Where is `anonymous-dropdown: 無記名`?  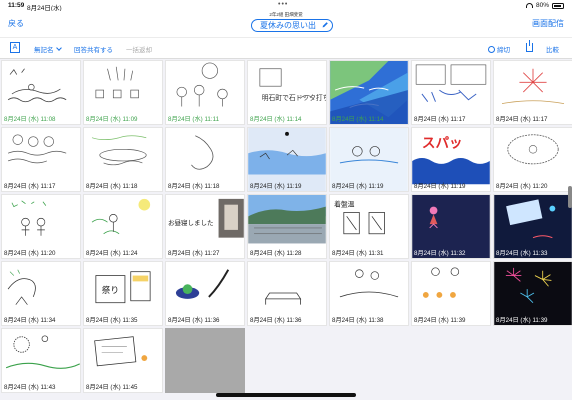 anonymous-dropdown: 無記名 is located at coordinates (48, 49).